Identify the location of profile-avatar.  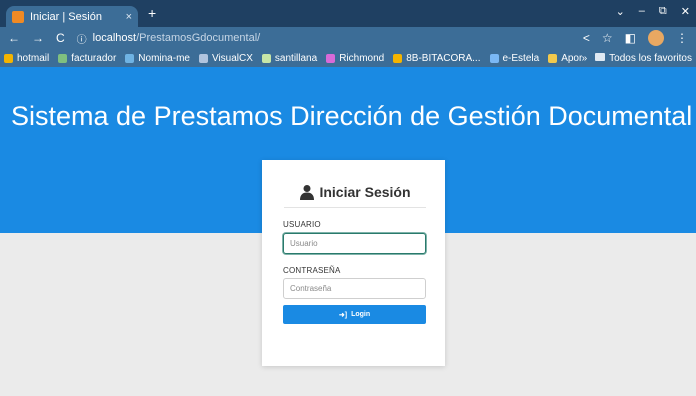
(656, 38).